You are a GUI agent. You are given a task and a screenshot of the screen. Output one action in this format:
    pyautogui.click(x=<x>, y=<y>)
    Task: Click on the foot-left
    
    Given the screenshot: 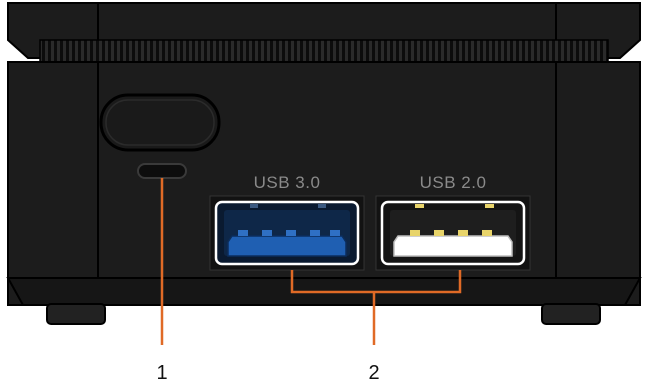 What is the action you would take?
    pyautogui.click(x=76, y=314)
    